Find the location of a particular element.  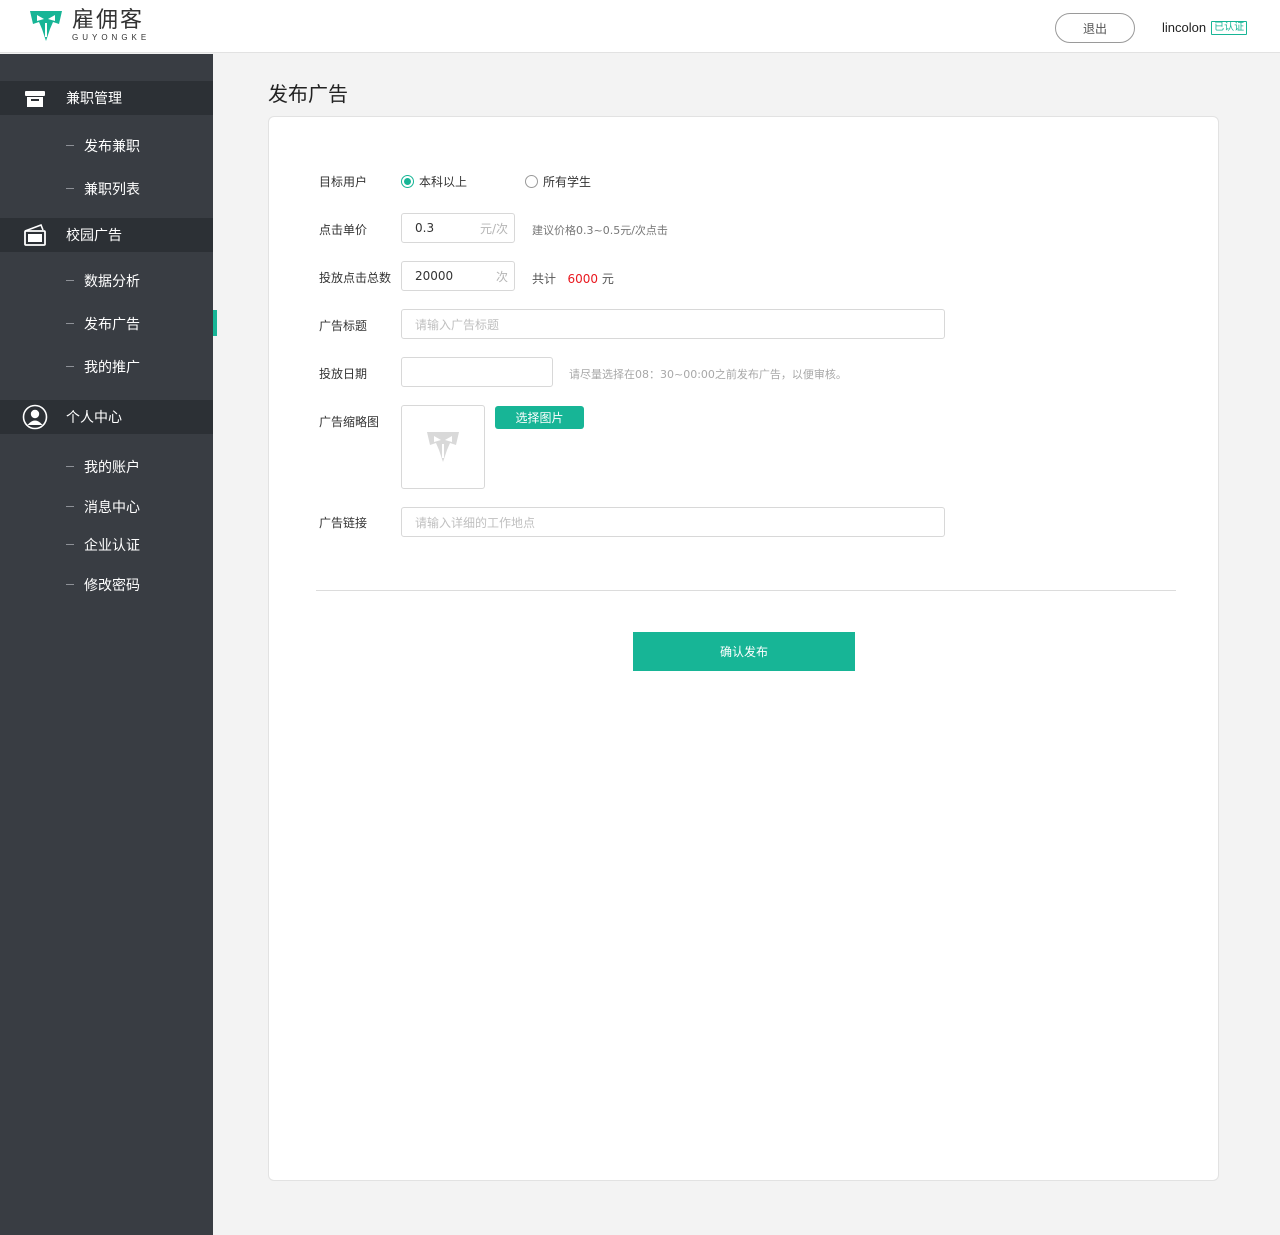

ad-title-input: 请输入广告标题 is located at coordinates (673, 324).